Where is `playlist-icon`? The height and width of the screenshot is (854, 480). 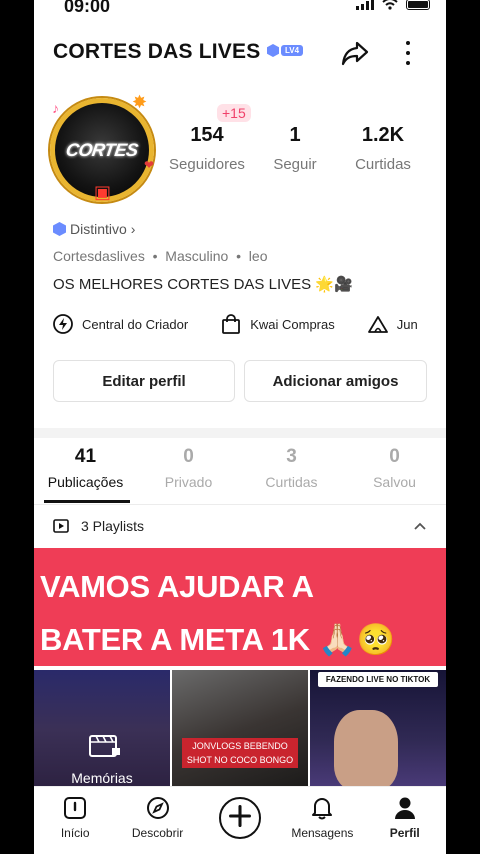
playlist-icon is located at coordinates (61, 526).